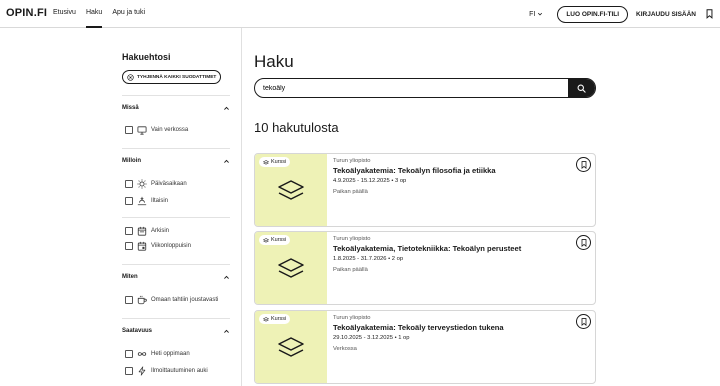 The width and height of the screenshot is (720, 386). What do you see at coordinates (593, 14) in the screenshot?
I see `register-button: LUO OPIN.FI-TILI` at bounding box center [593, 14].